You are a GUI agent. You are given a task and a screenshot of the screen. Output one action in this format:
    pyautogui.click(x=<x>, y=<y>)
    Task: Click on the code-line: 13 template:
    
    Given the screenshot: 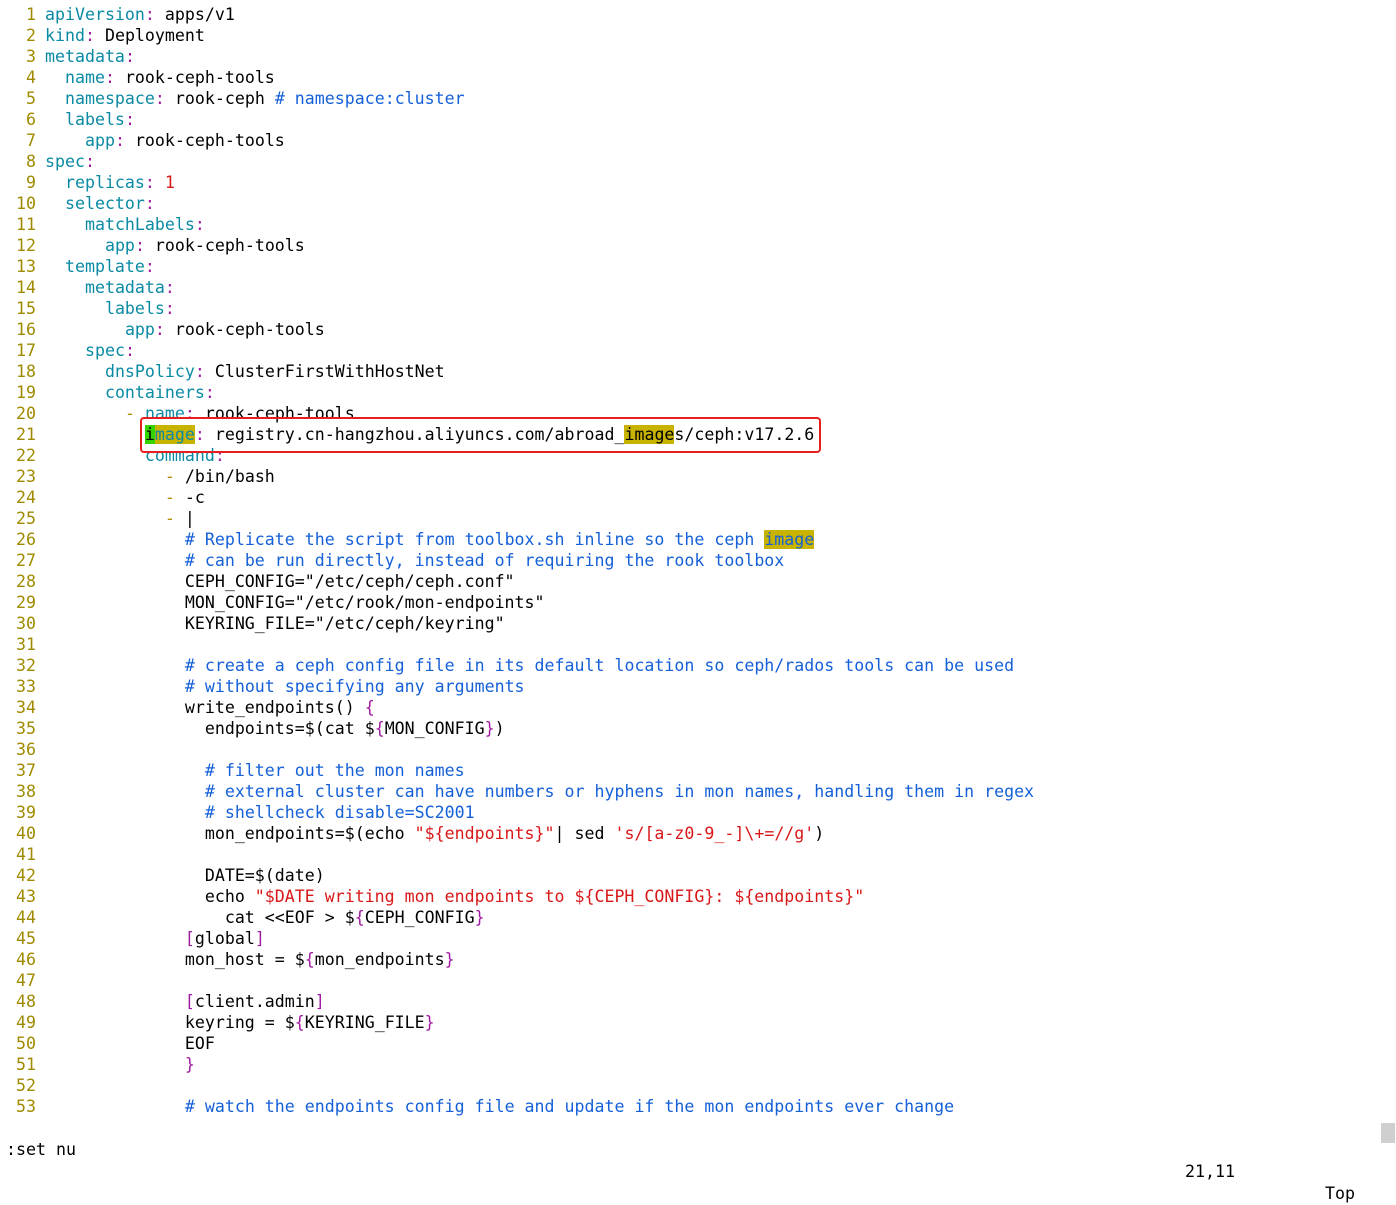 What is the action you would take?
    pyautogui.click(x=690, y=266)
    